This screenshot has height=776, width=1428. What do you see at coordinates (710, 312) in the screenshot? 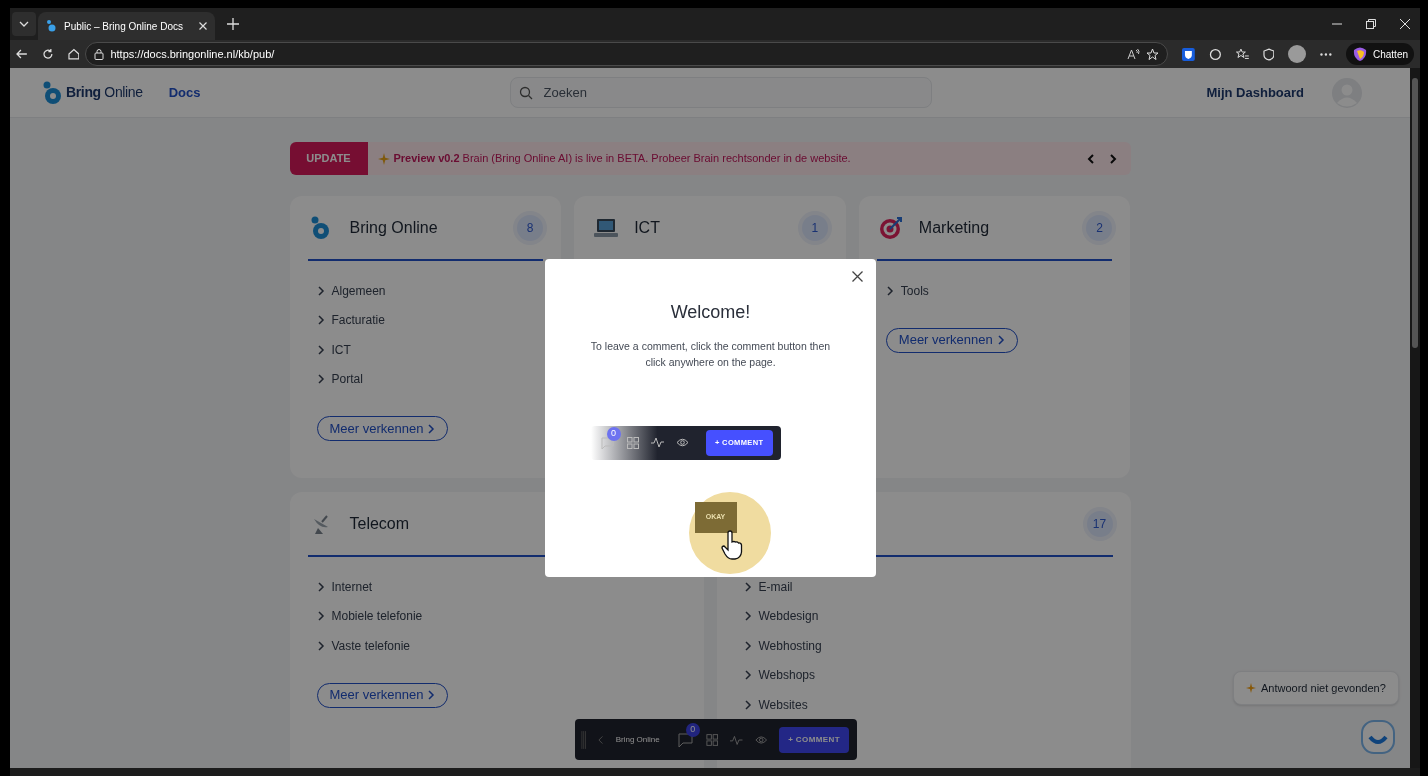
I see `dialog-title: Welcome!` at bounding box center [710, 312].